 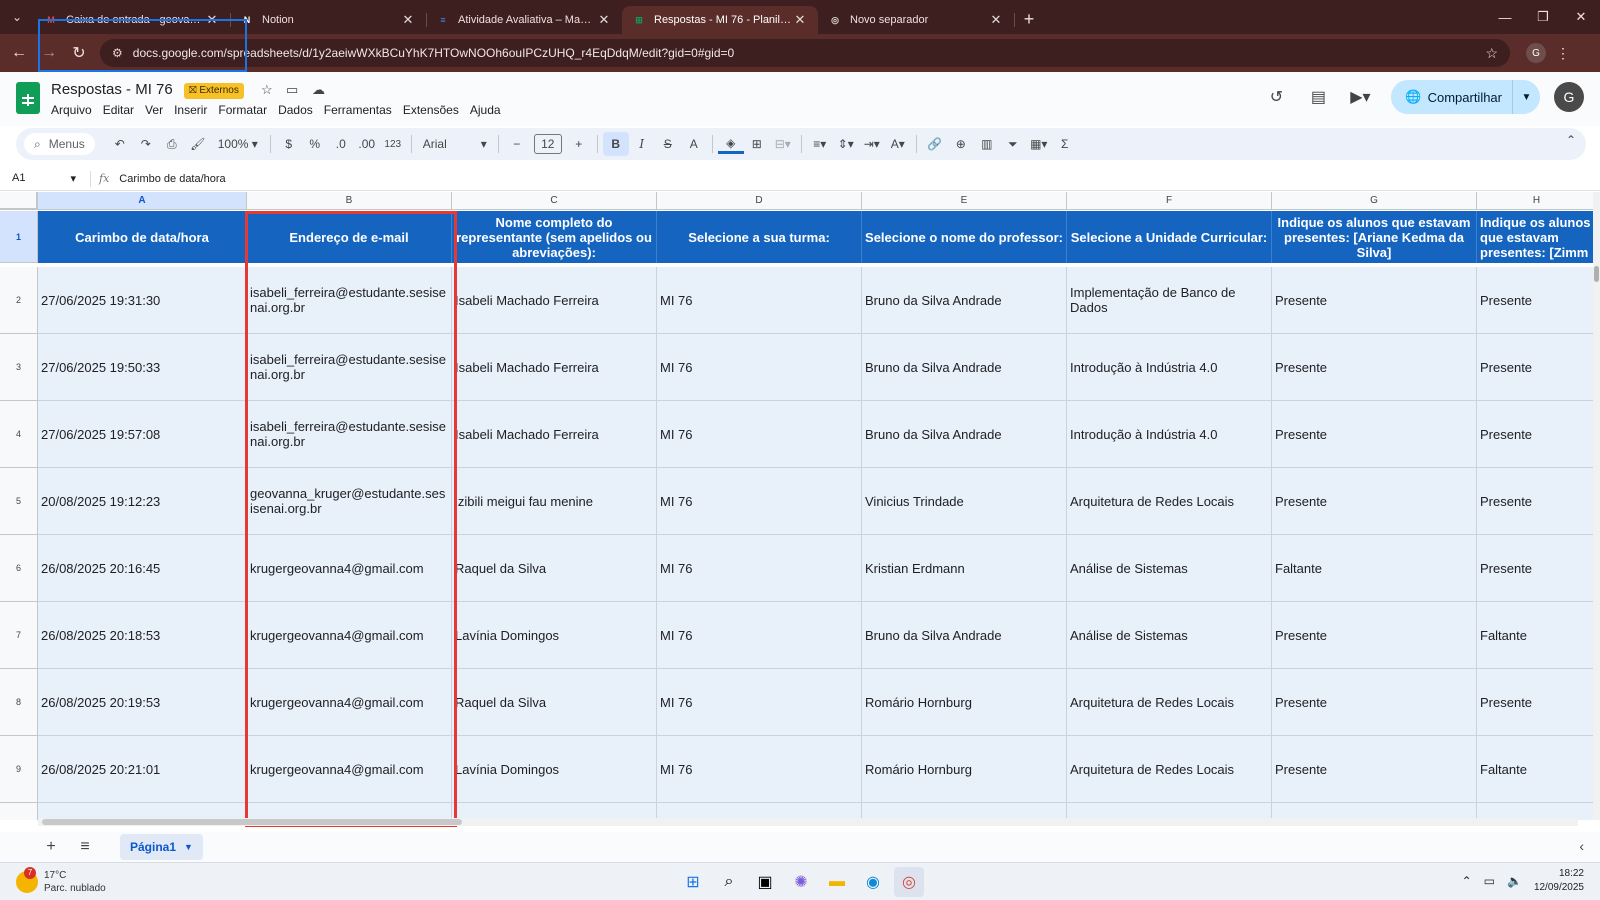 I want to click on file-explorer-icon: ▬, so click(x=837, y=882).